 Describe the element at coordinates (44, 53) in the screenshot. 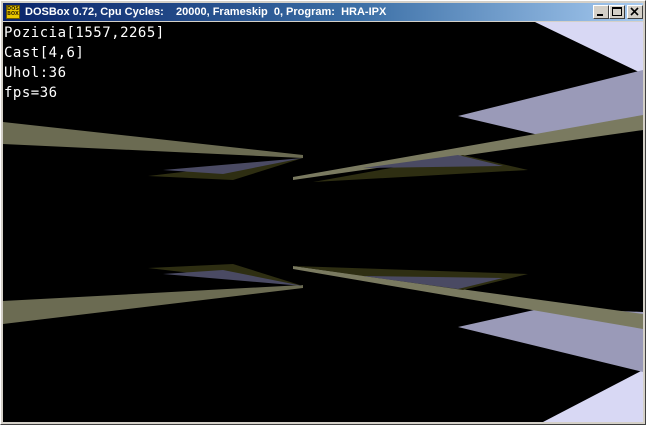

I see `part-readout: Cast[4,6]` at that location.